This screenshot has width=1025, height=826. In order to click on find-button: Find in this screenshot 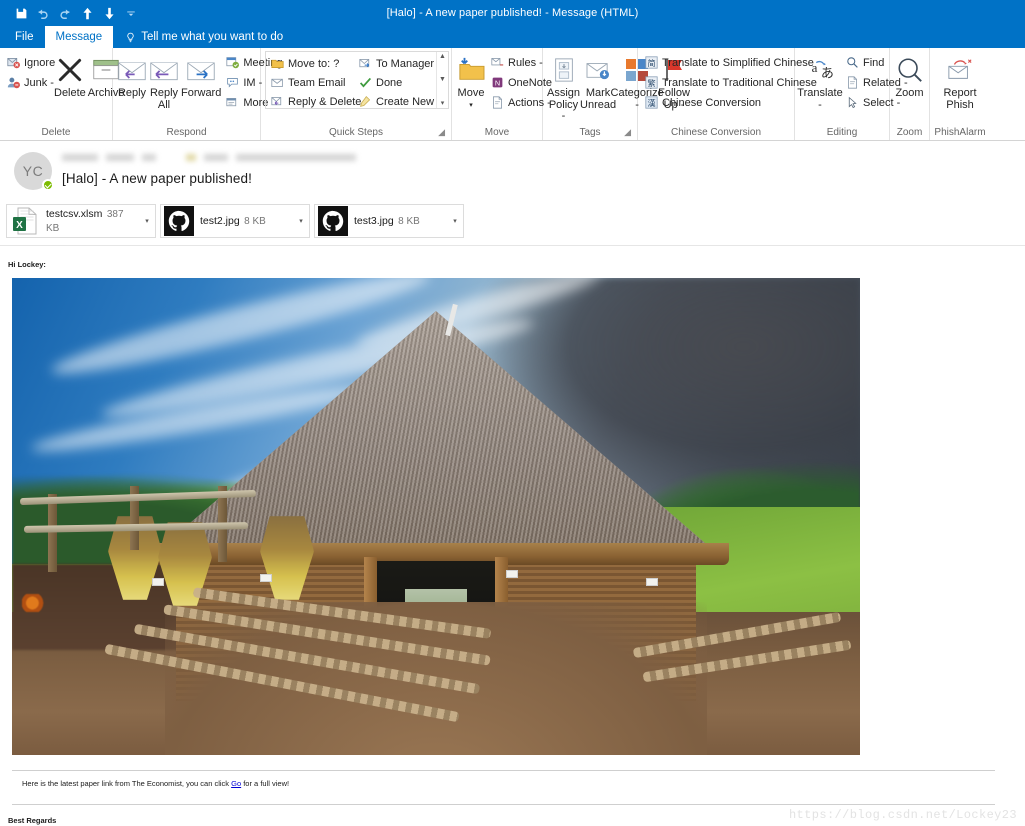, I will do `click(868, 62)`.